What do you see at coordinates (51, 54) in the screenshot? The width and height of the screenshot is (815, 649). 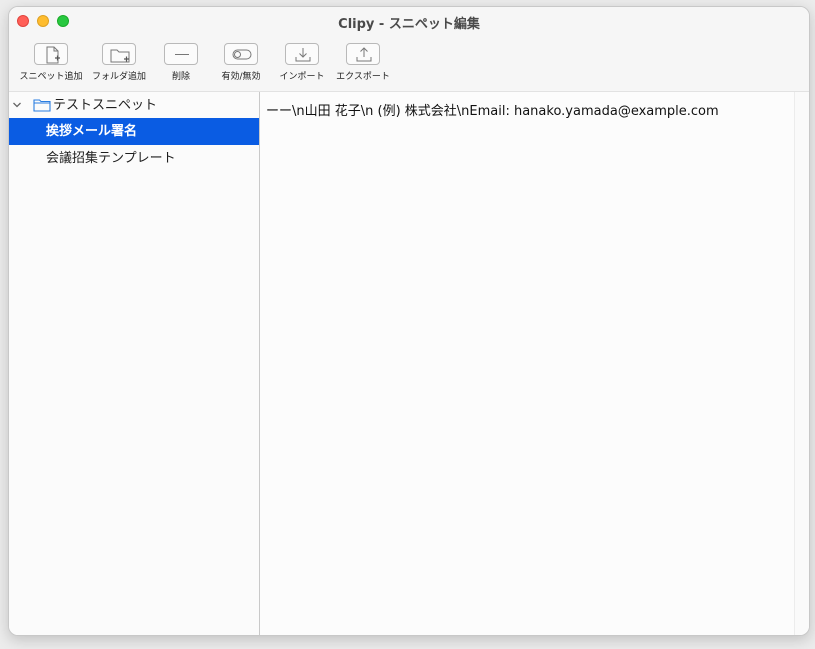 I see `add-snippet-icon` at bounding box center [51, 54].